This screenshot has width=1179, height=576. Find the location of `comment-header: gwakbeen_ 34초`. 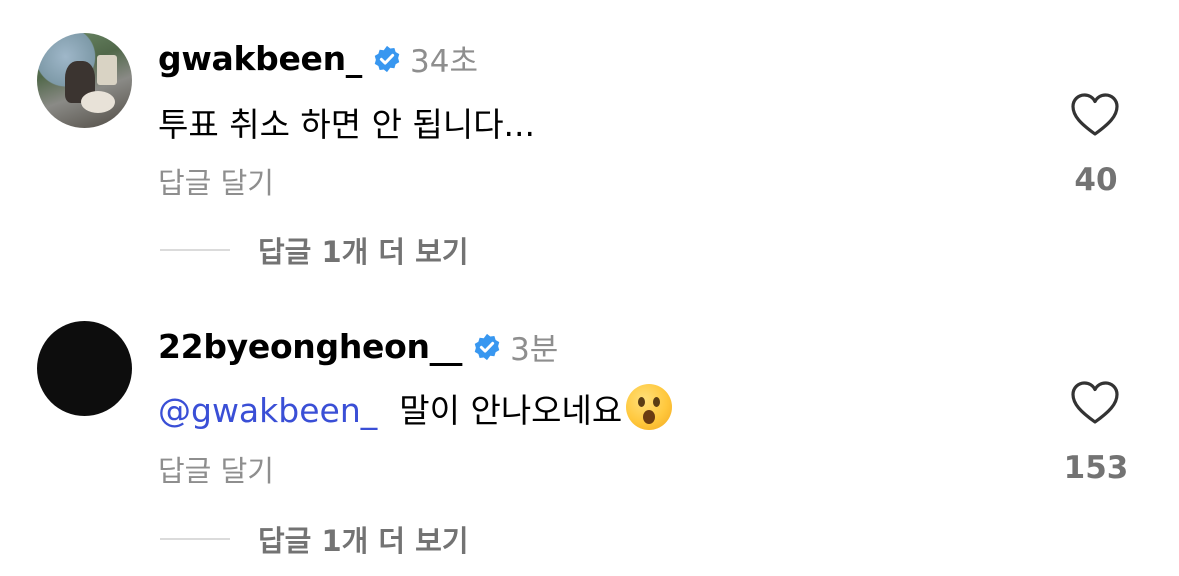

comment-header: gwakbeen_ 34초 is located at coordinates (318, 58).